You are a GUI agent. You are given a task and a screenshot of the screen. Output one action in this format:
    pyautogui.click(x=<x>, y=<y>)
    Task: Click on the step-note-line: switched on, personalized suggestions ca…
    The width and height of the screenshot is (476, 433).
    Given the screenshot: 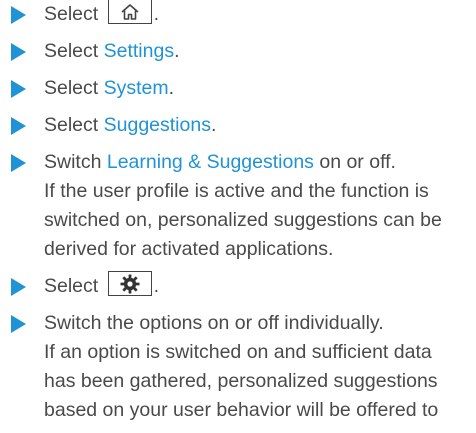 What is the action you would take?
    pyautogui.click(x=243, y=220)
    